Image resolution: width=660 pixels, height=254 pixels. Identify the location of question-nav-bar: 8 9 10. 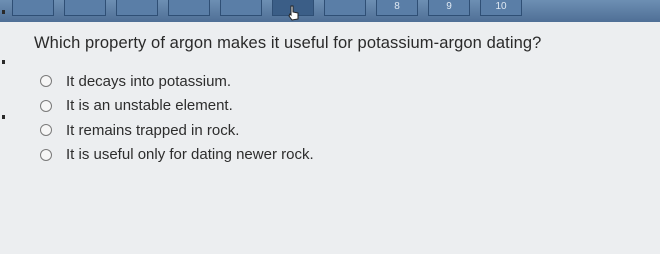
(330, 11).